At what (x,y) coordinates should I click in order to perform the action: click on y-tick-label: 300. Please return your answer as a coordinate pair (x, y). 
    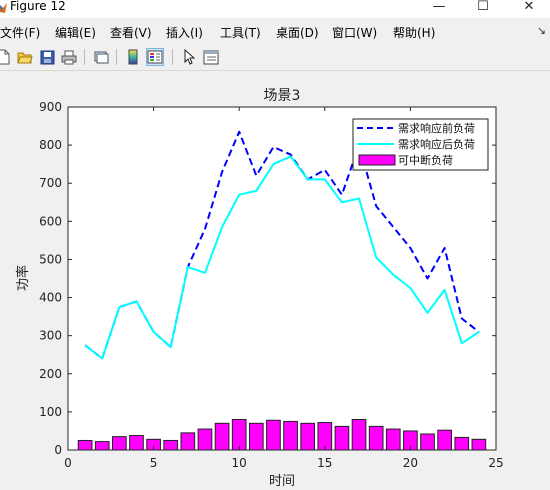
    Looking at the image, I should click on (50, 336).